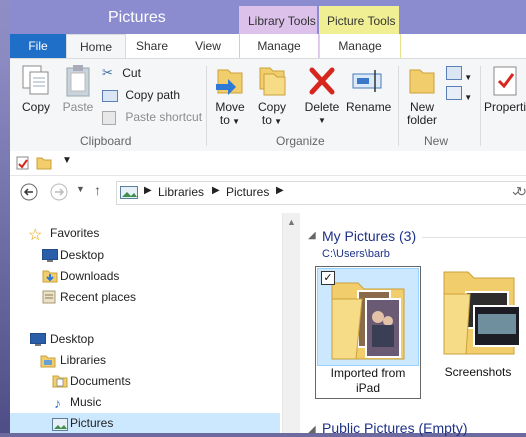  What do you see at coordinates (98, 297) in the screenshot?
I see `nav-recent-places: Recent places` at bounding box center [98, 297].